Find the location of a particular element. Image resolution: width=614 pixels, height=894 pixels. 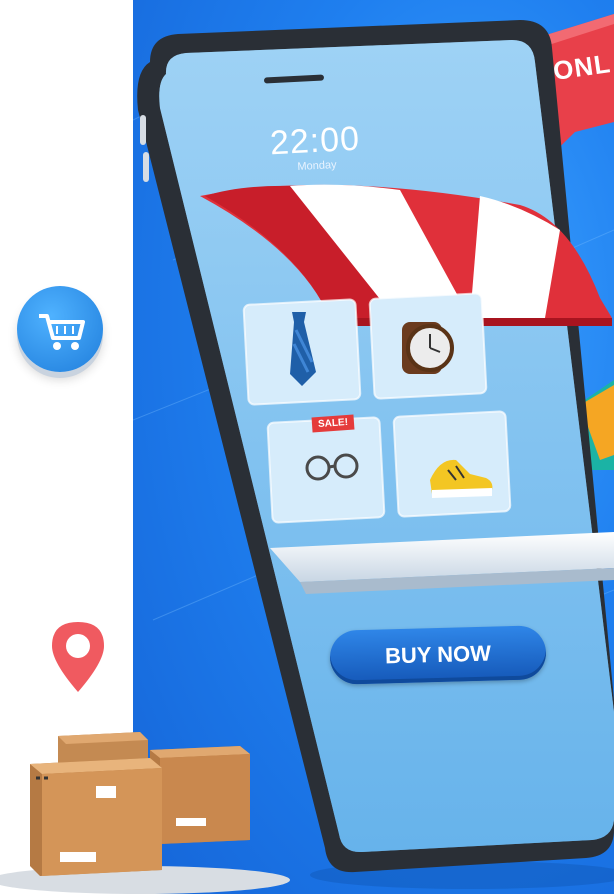

cardboard-boxes is located at coordinates (145, 813).